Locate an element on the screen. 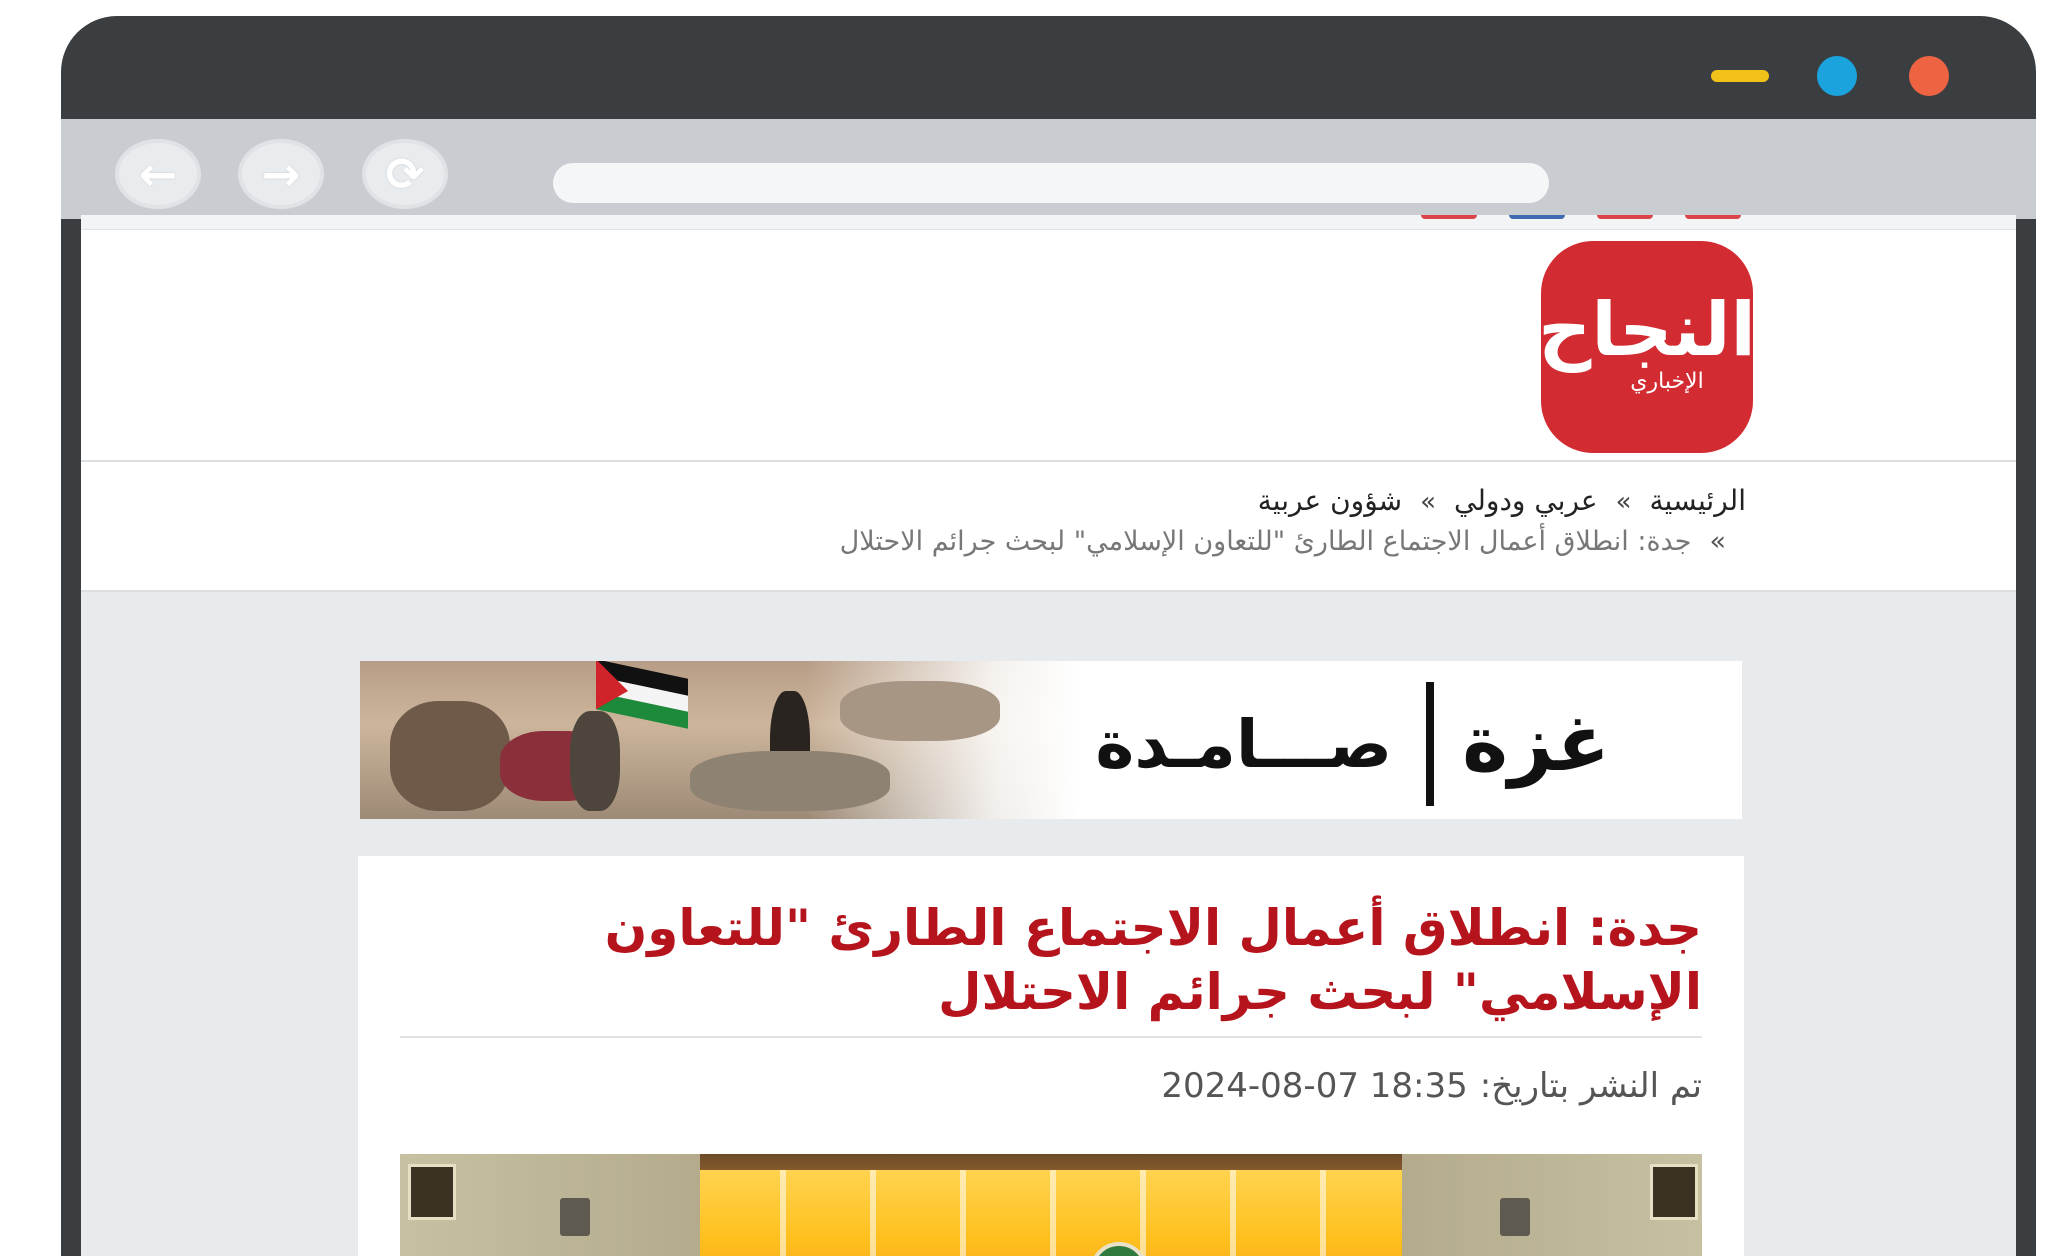  breadcrumb-trail: الرئيسية » عربي ودولي » شؤون عربية is located at coordinates (1502, 500).